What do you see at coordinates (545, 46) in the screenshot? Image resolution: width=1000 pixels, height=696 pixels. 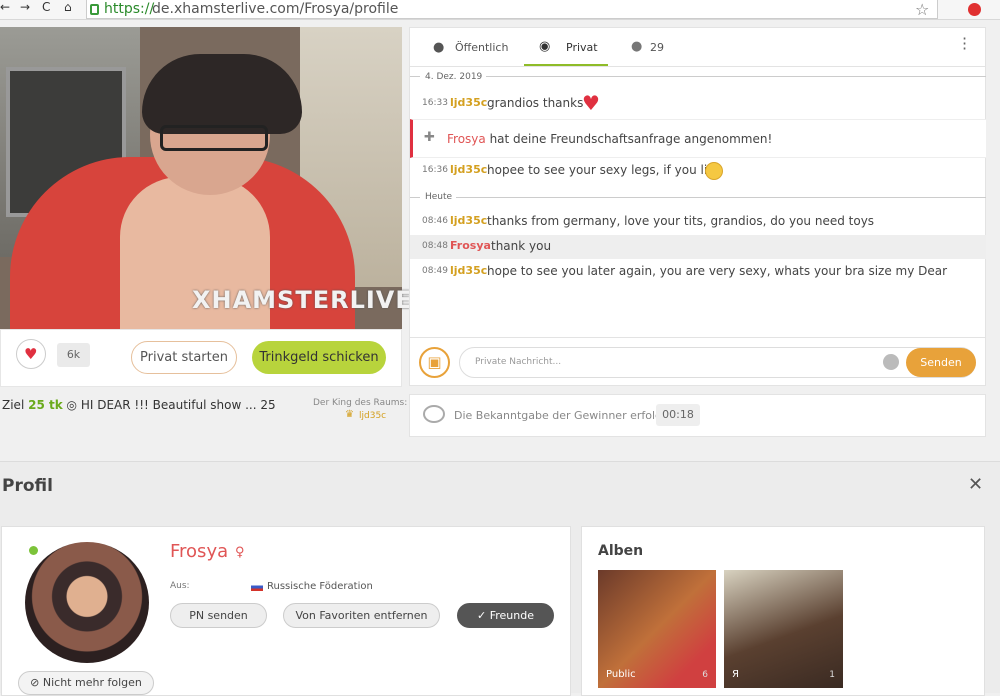 I see `chat-bubbles-icon: ◉` at bounding box center [545, 46].